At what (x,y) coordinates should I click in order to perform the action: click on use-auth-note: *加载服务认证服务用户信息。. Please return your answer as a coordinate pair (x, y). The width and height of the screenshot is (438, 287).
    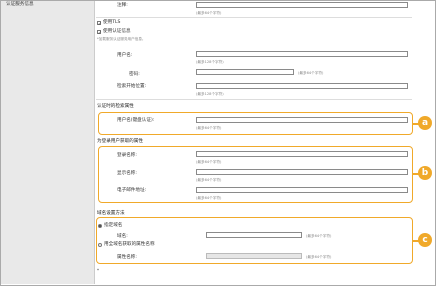
    Looking at the image, I should click on (121, 39).